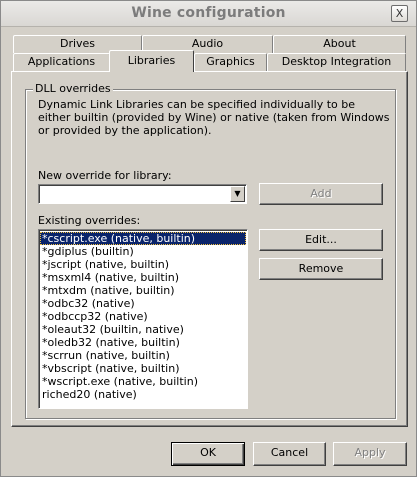  I want to click on tab-desktop-integration: Desktop Integration, so click(336, 62).